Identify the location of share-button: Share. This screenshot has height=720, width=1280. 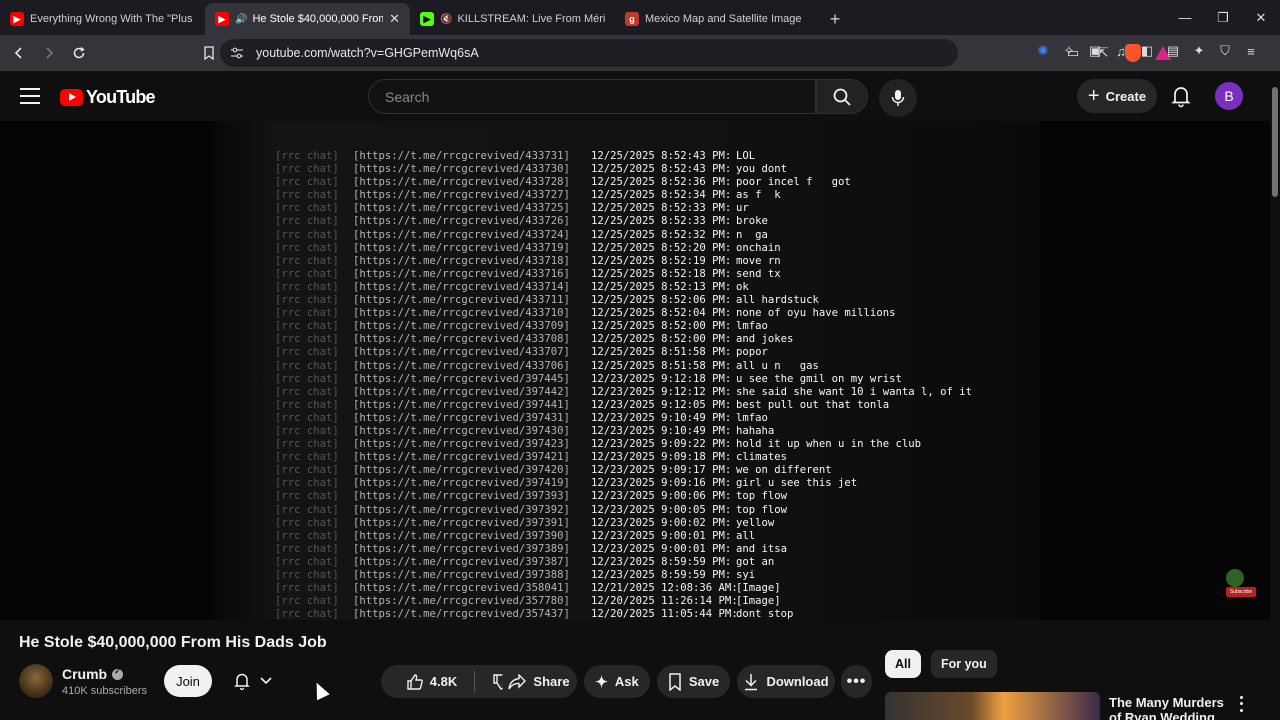
(539, 681).